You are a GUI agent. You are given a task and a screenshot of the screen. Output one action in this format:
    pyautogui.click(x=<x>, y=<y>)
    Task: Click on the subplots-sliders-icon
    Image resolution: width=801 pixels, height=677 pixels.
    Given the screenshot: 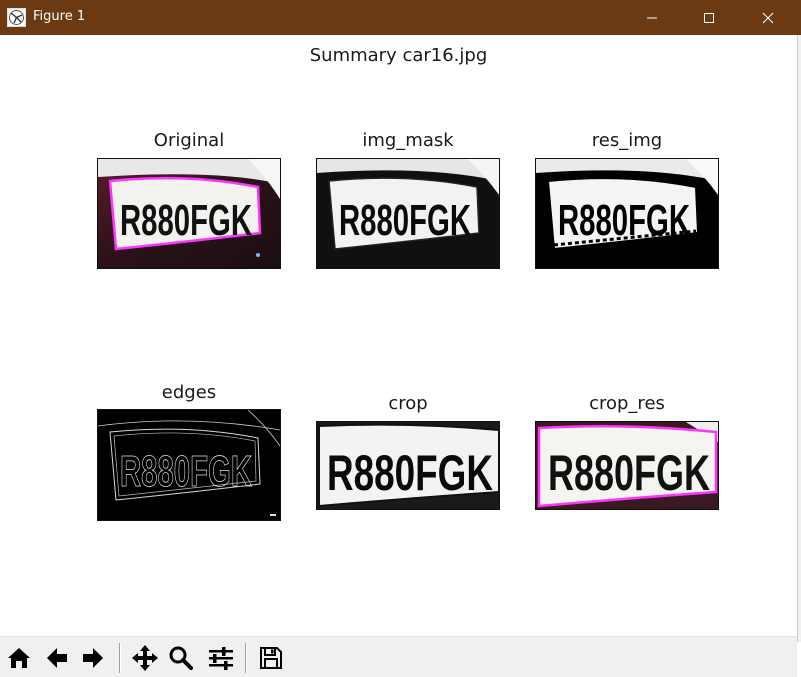 What is the action you would take?
    pyautogui.click(x=221, y=658)
    